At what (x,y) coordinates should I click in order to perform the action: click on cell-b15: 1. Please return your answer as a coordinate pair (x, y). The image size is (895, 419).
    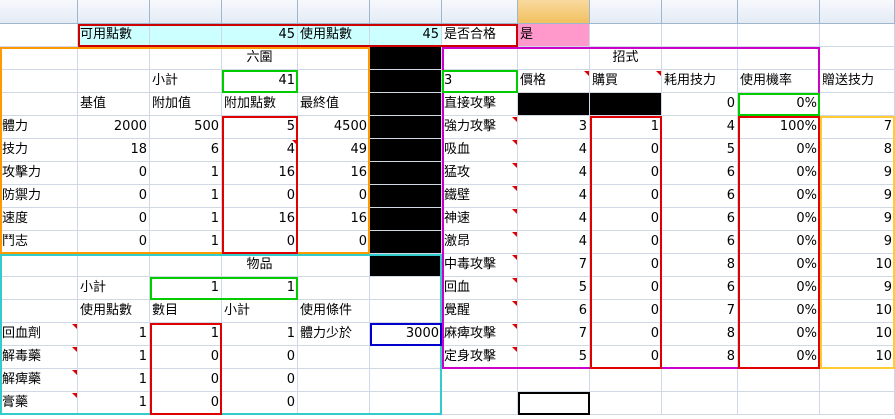
    Looking at the image, I should click on (114, 357).